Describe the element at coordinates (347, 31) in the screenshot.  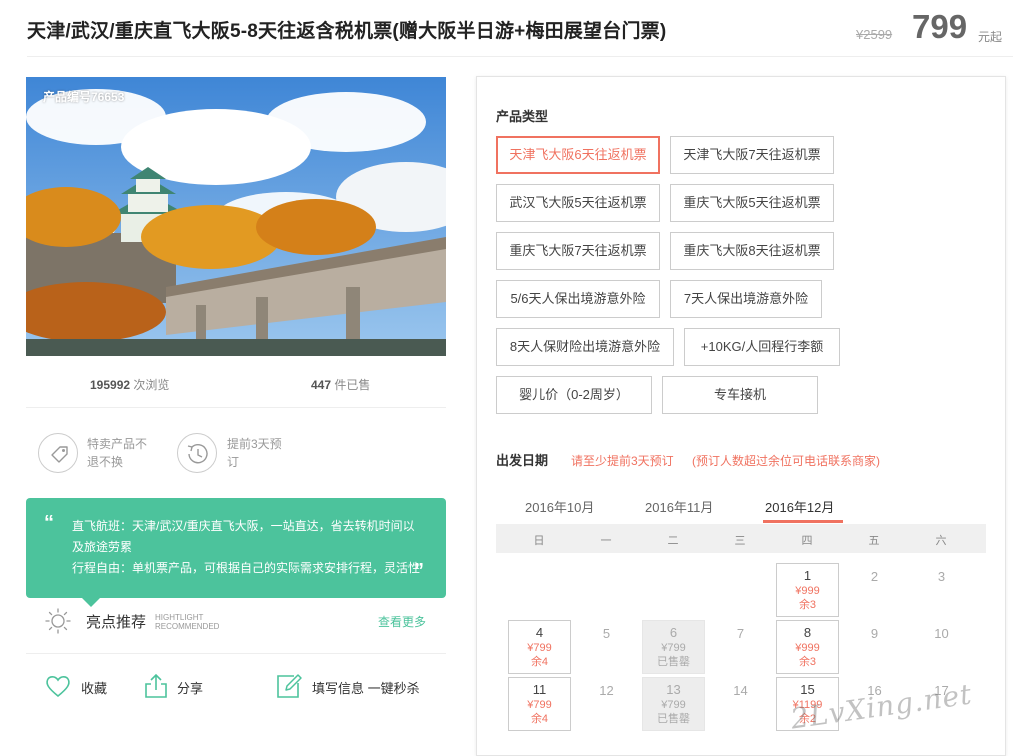
I see `product-title: 天津/武汉/重庆直飞大阪5-8天往返含税机票(赠大阪半日游+梅田展望台门票)` at that location.